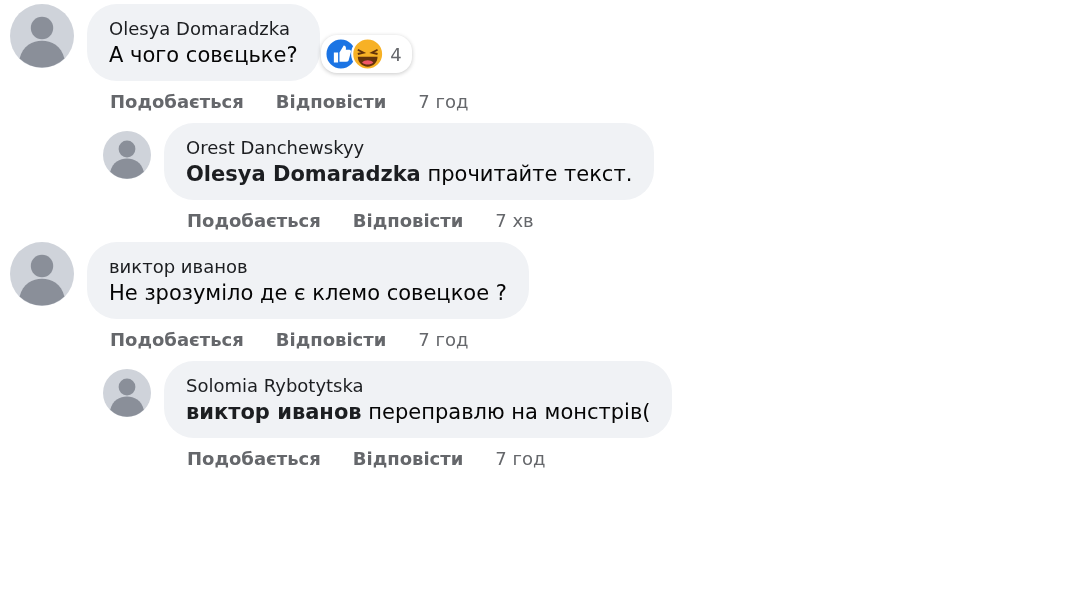  I want to click on author-name: Solomia Rybotytska, so click(418, 385).